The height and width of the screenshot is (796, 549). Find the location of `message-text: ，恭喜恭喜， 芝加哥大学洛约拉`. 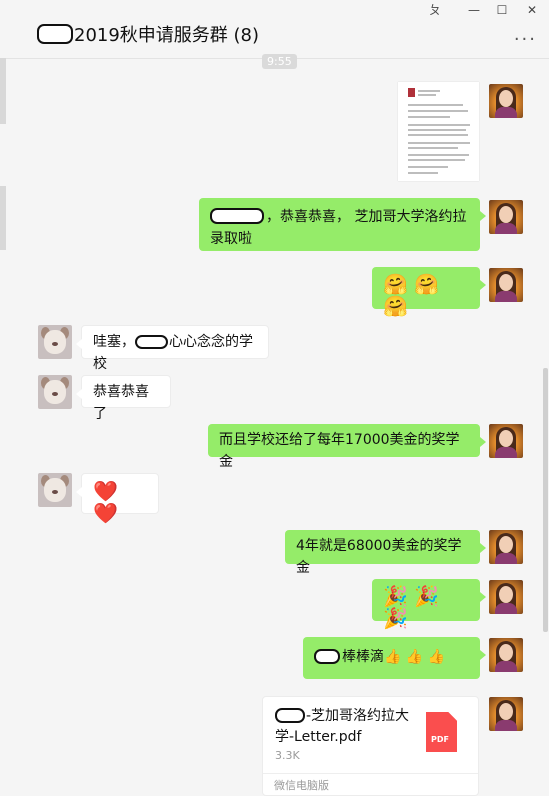

message-text: ，恭喜恭喜， 芝加哥大学洛约拉 is located at coordinates (366, 217).